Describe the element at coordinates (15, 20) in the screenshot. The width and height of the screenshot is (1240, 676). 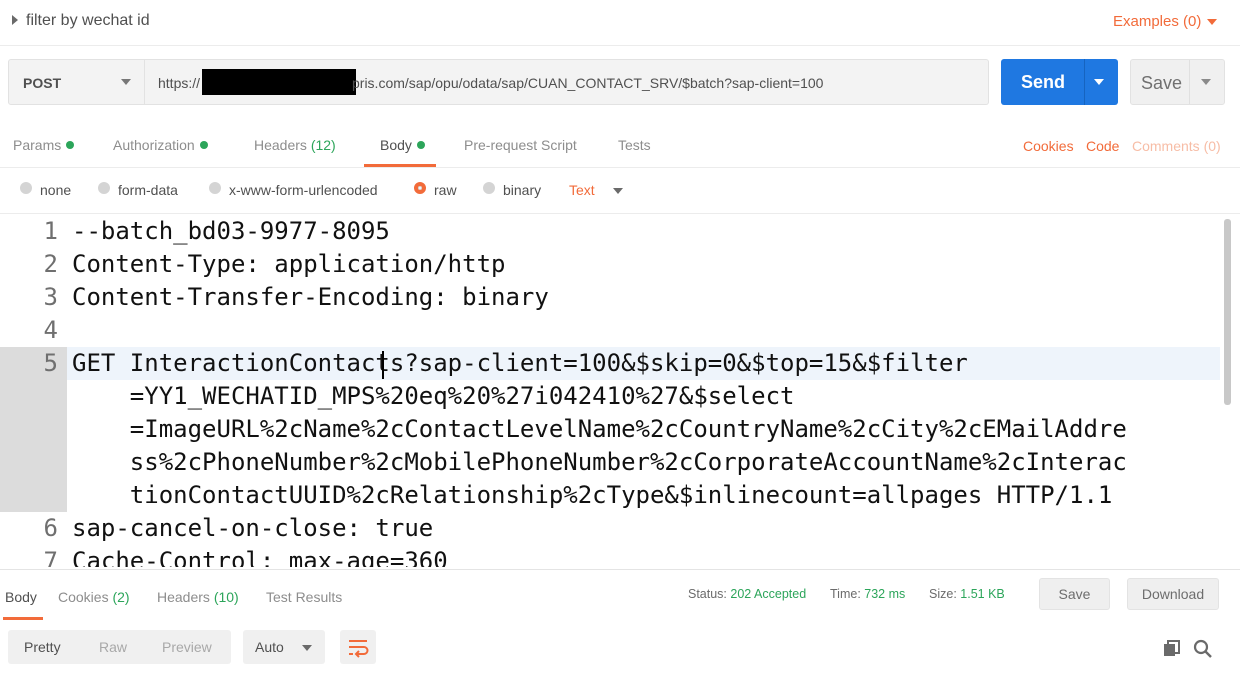
I see `collapse-caret-icon` at that location.